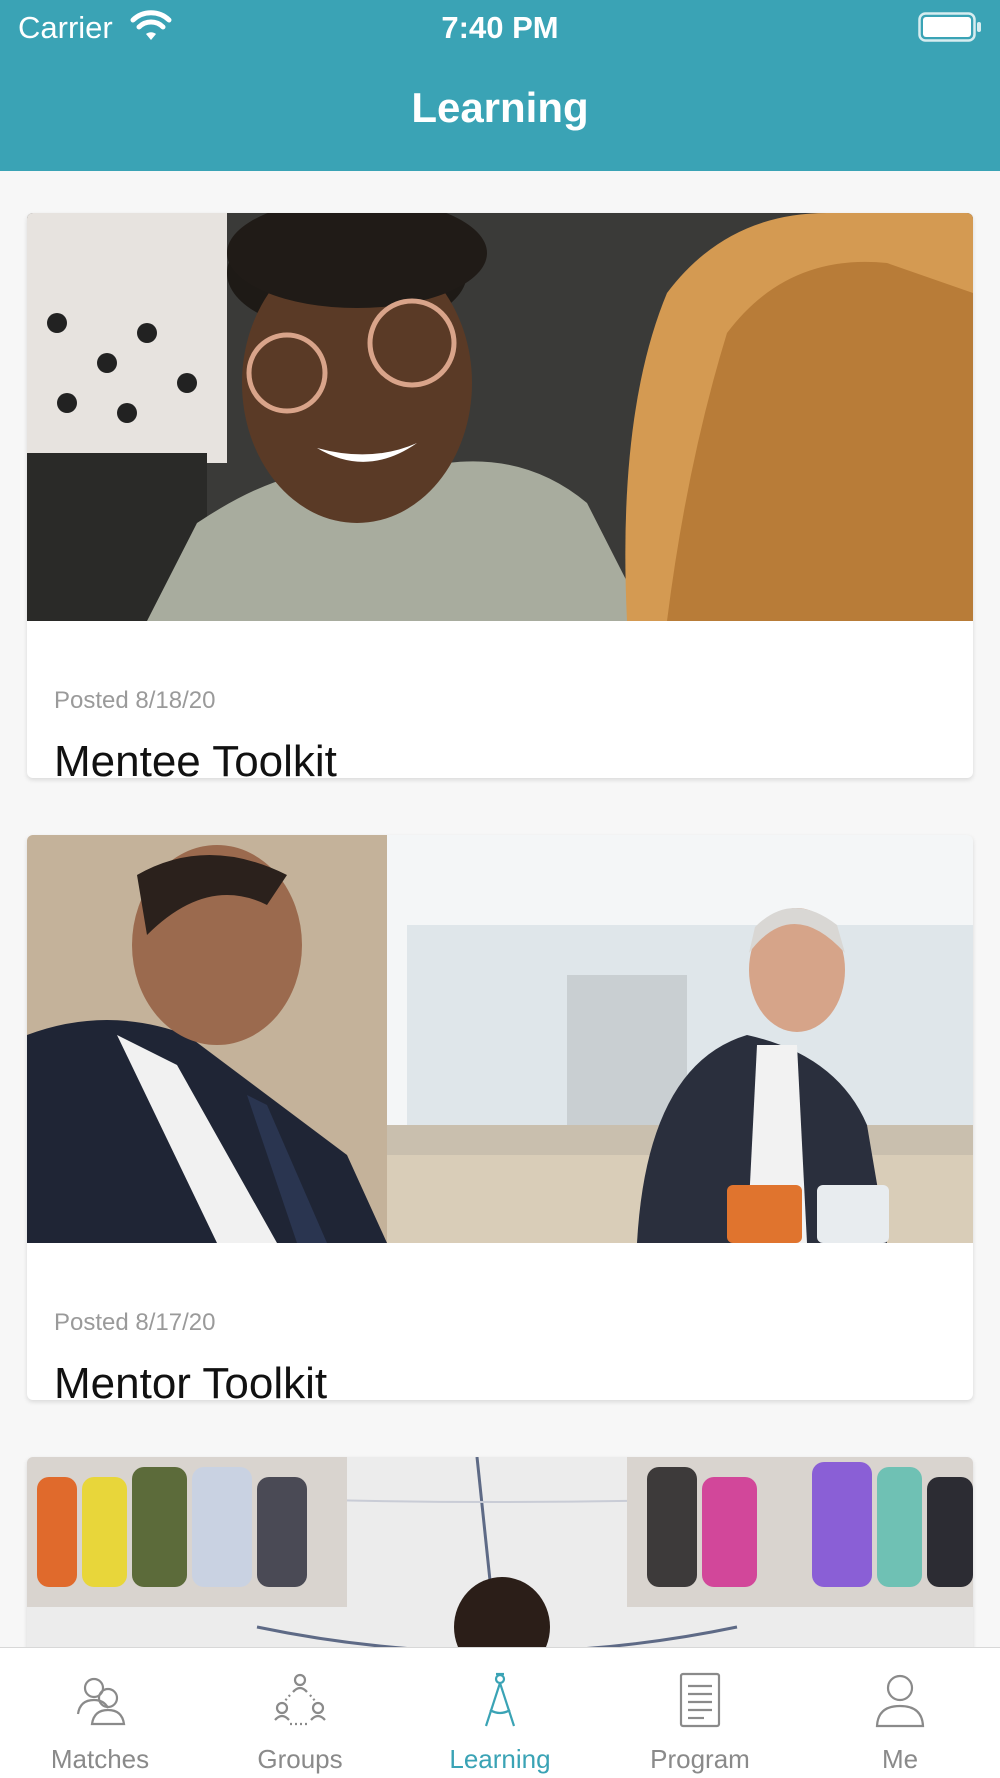  What do you see at coordinates (300, 1759) in the screenshot?
I see `tab-label: Groups` at bounding box center [300, 1759].